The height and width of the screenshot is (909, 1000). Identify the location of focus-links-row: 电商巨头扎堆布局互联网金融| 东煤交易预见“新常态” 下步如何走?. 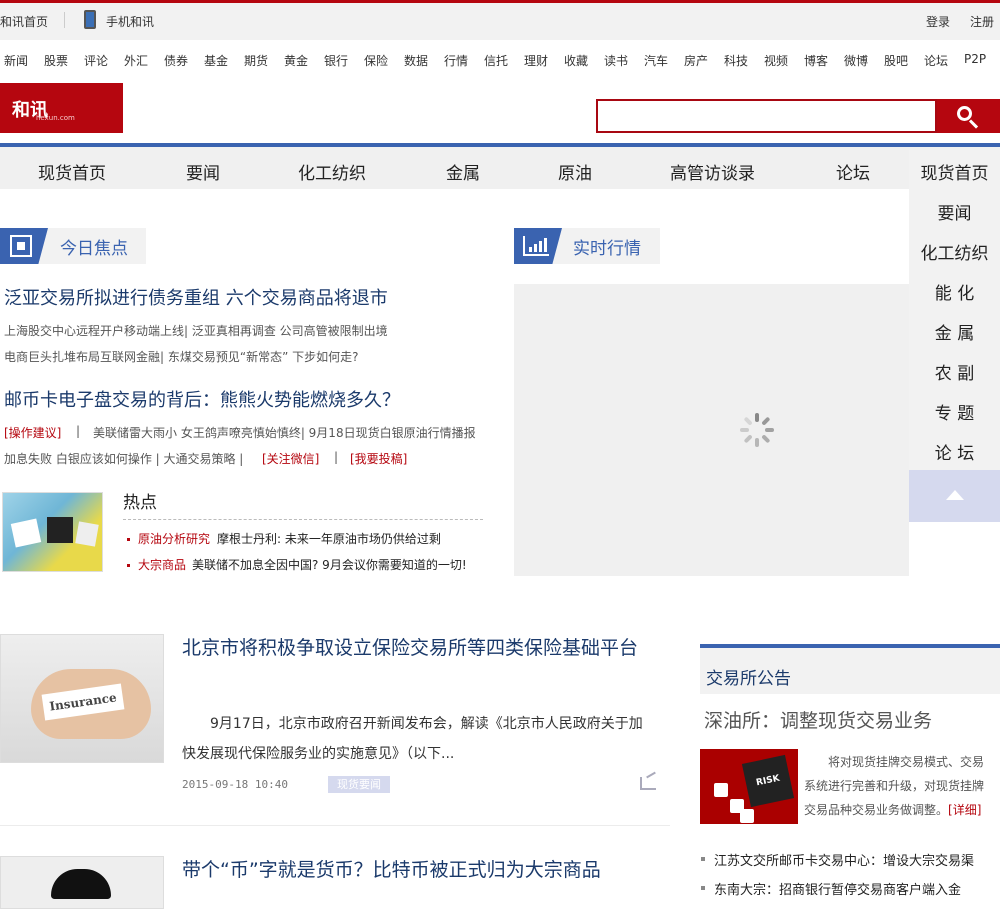
(181, 356).